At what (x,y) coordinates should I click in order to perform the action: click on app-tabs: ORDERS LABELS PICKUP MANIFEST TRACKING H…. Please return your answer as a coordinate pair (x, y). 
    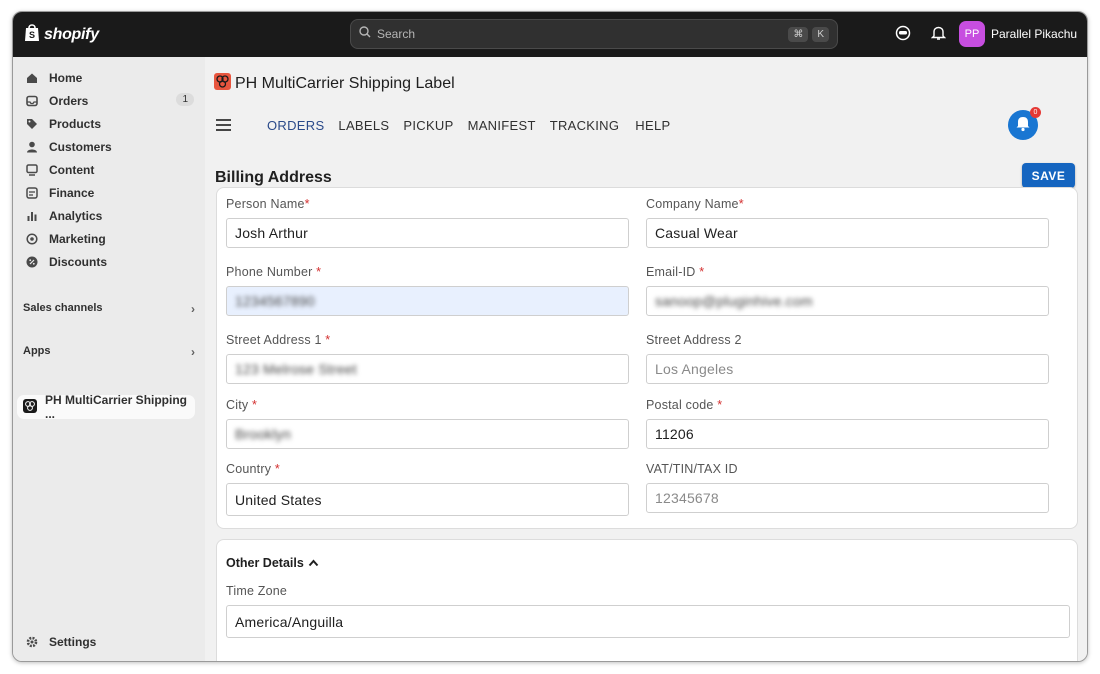
    Looking at the image, I should click on (475, 125).